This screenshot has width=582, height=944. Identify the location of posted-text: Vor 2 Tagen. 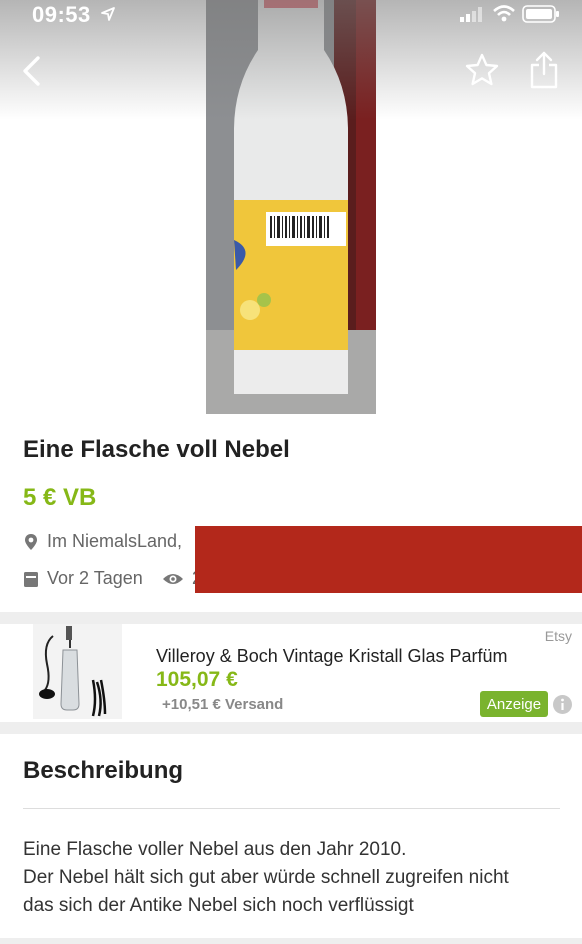
(95, 578).